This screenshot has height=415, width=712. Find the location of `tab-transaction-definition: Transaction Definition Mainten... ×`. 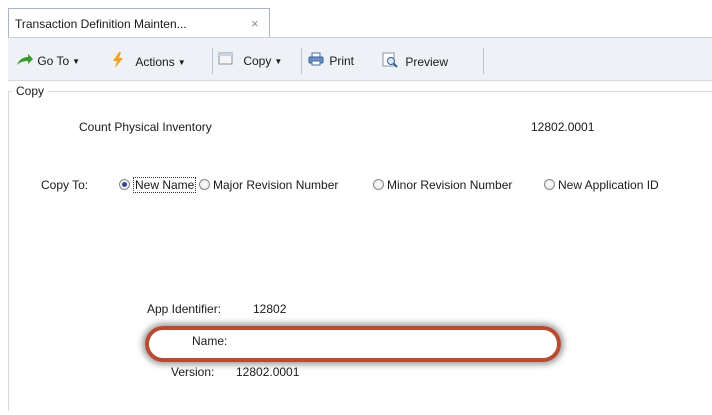

tab-transaction-definition: Transaction Definition Mainten... × is located at coordinates (139, 22).